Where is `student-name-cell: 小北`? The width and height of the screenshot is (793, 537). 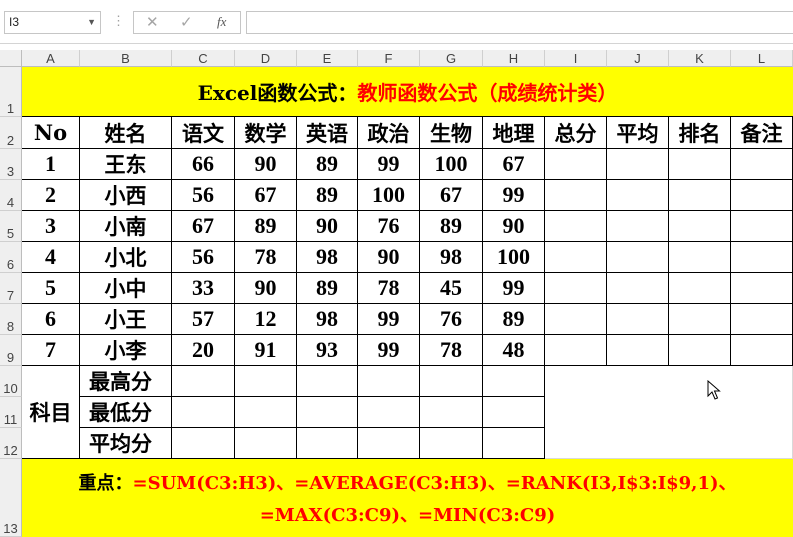 student-name-cell: 小北 is located at coordinates (126, 257).